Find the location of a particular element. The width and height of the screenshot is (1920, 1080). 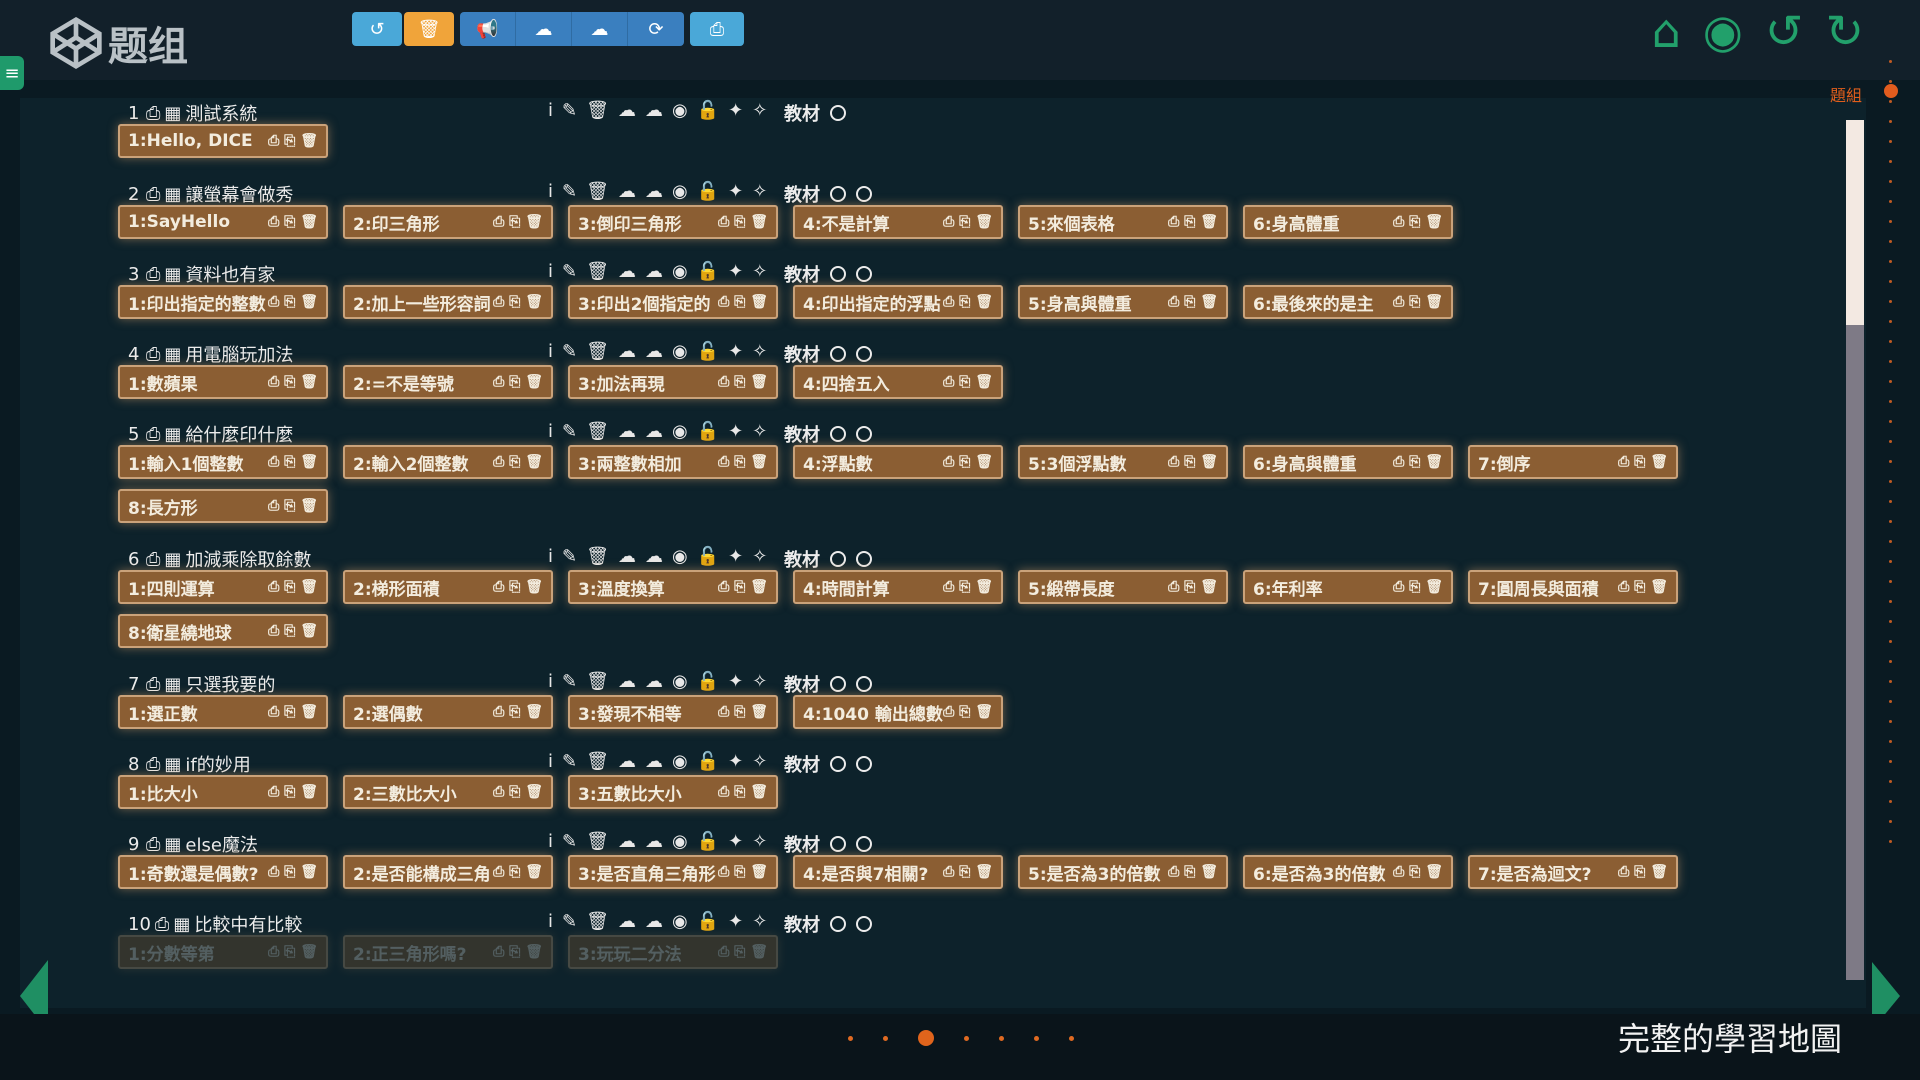

problem-chip: 7:倒序 ⎙ ⎘ 🗑 is located at coordinates (1573, 462).